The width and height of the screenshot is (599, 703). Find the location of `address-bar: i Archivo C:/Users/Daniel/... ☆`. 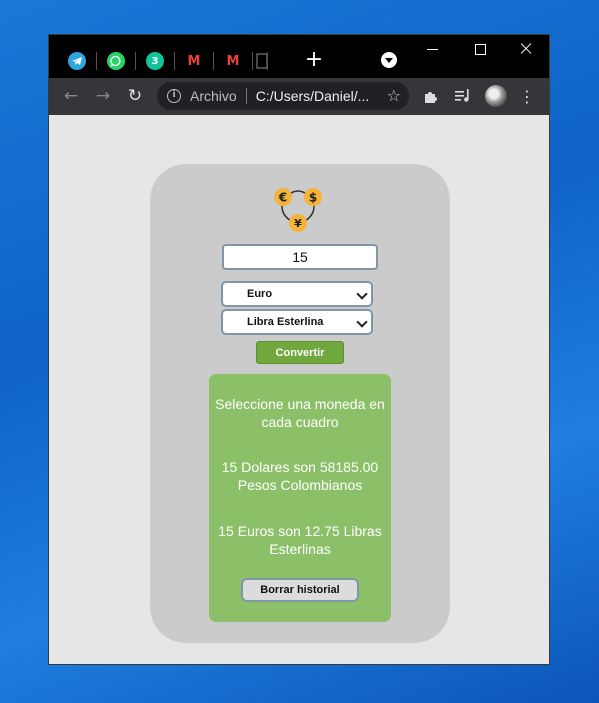

address-bar: i Archivo C:/Users/Daniel/... ☆ is located at coordinates (283, 96).